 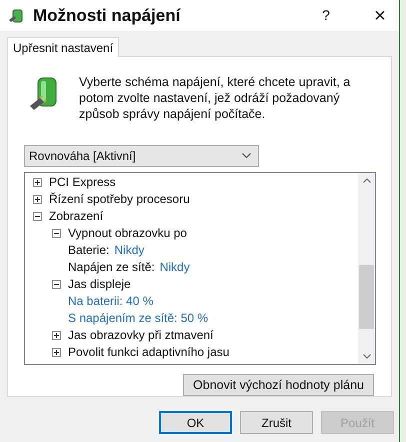 I want to click on tree-item: Řízení spotřeby procesoru, so click(x=119, y=199).